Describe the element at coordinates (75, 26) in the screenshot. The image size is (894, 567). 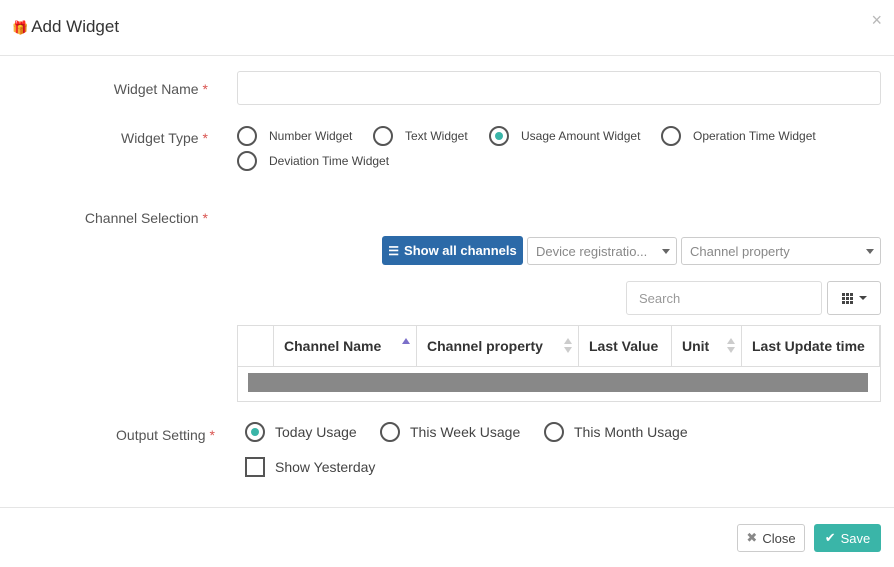
I see `modal-title-text: Add Widget` at that location.